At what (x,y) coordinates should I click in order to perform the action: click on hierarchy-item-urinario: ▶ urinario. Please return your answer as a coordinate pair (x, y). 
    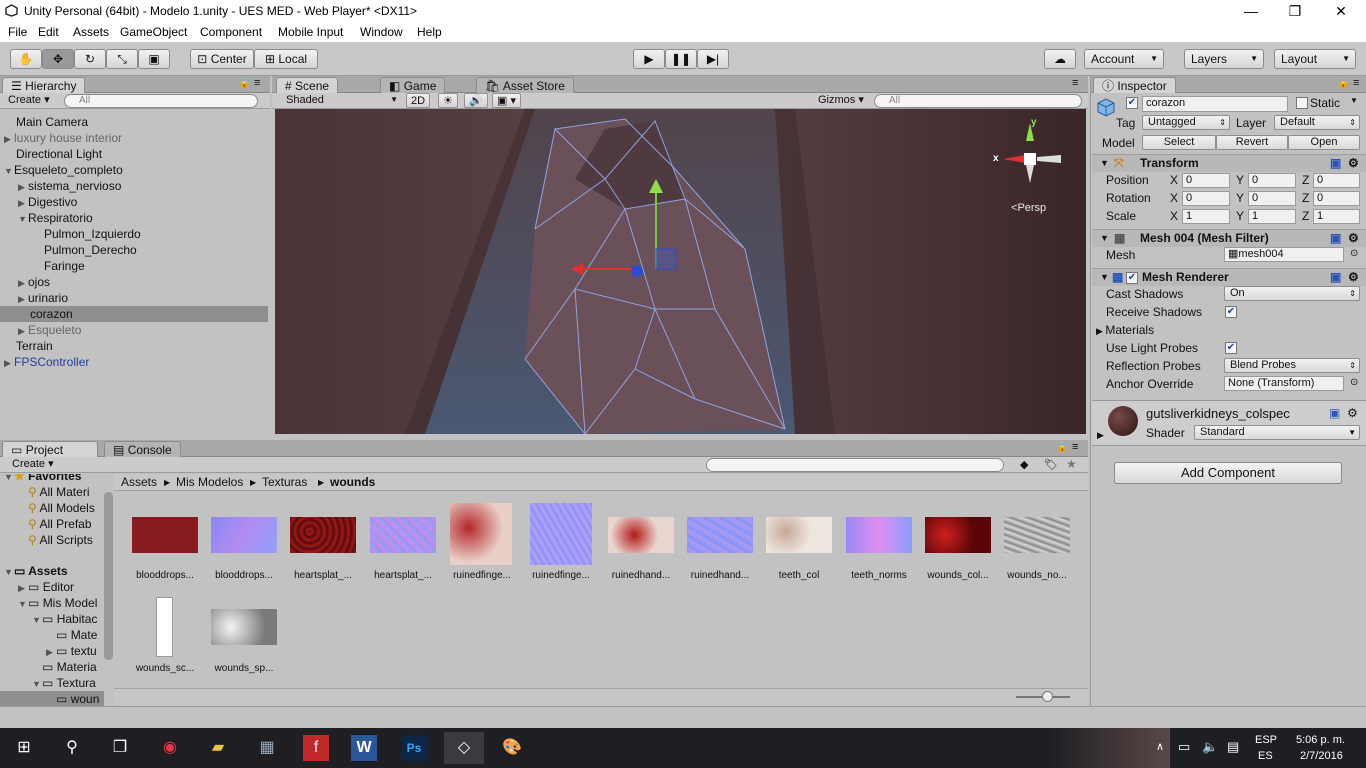
    Looking at the image, I should click on (134, 298).